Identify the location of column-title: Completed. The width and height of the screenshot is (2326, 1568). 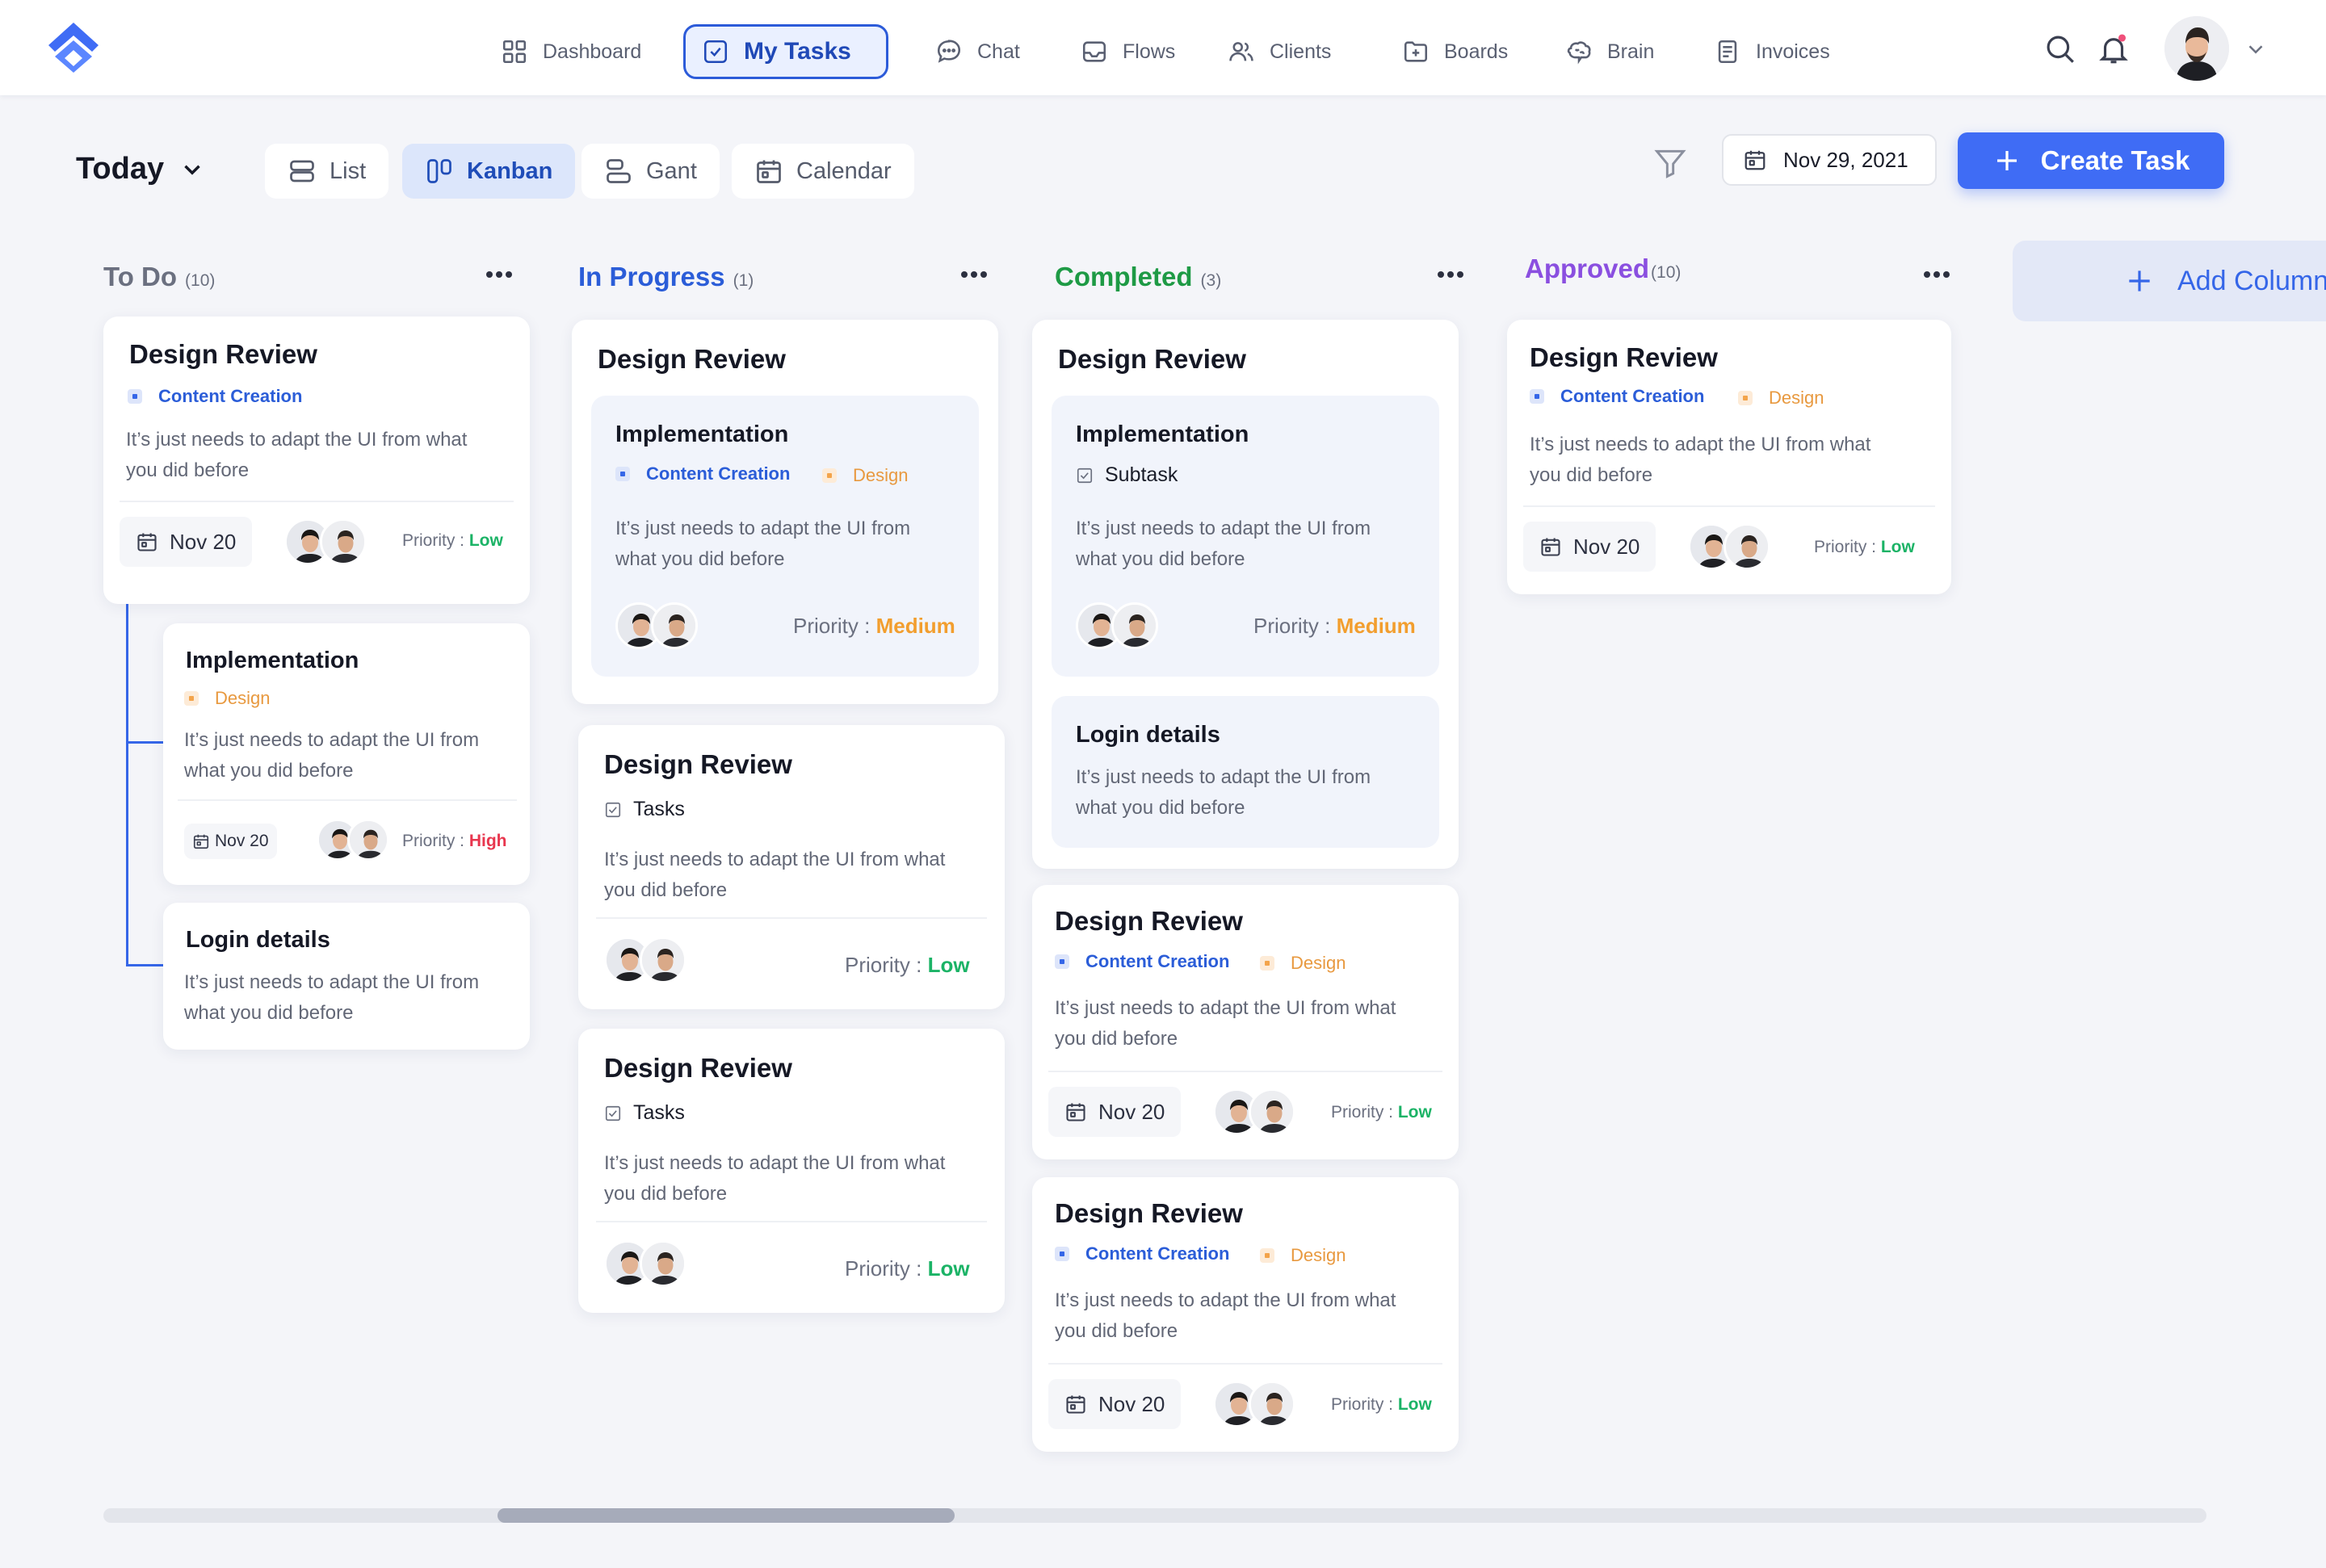
(1124, 276).